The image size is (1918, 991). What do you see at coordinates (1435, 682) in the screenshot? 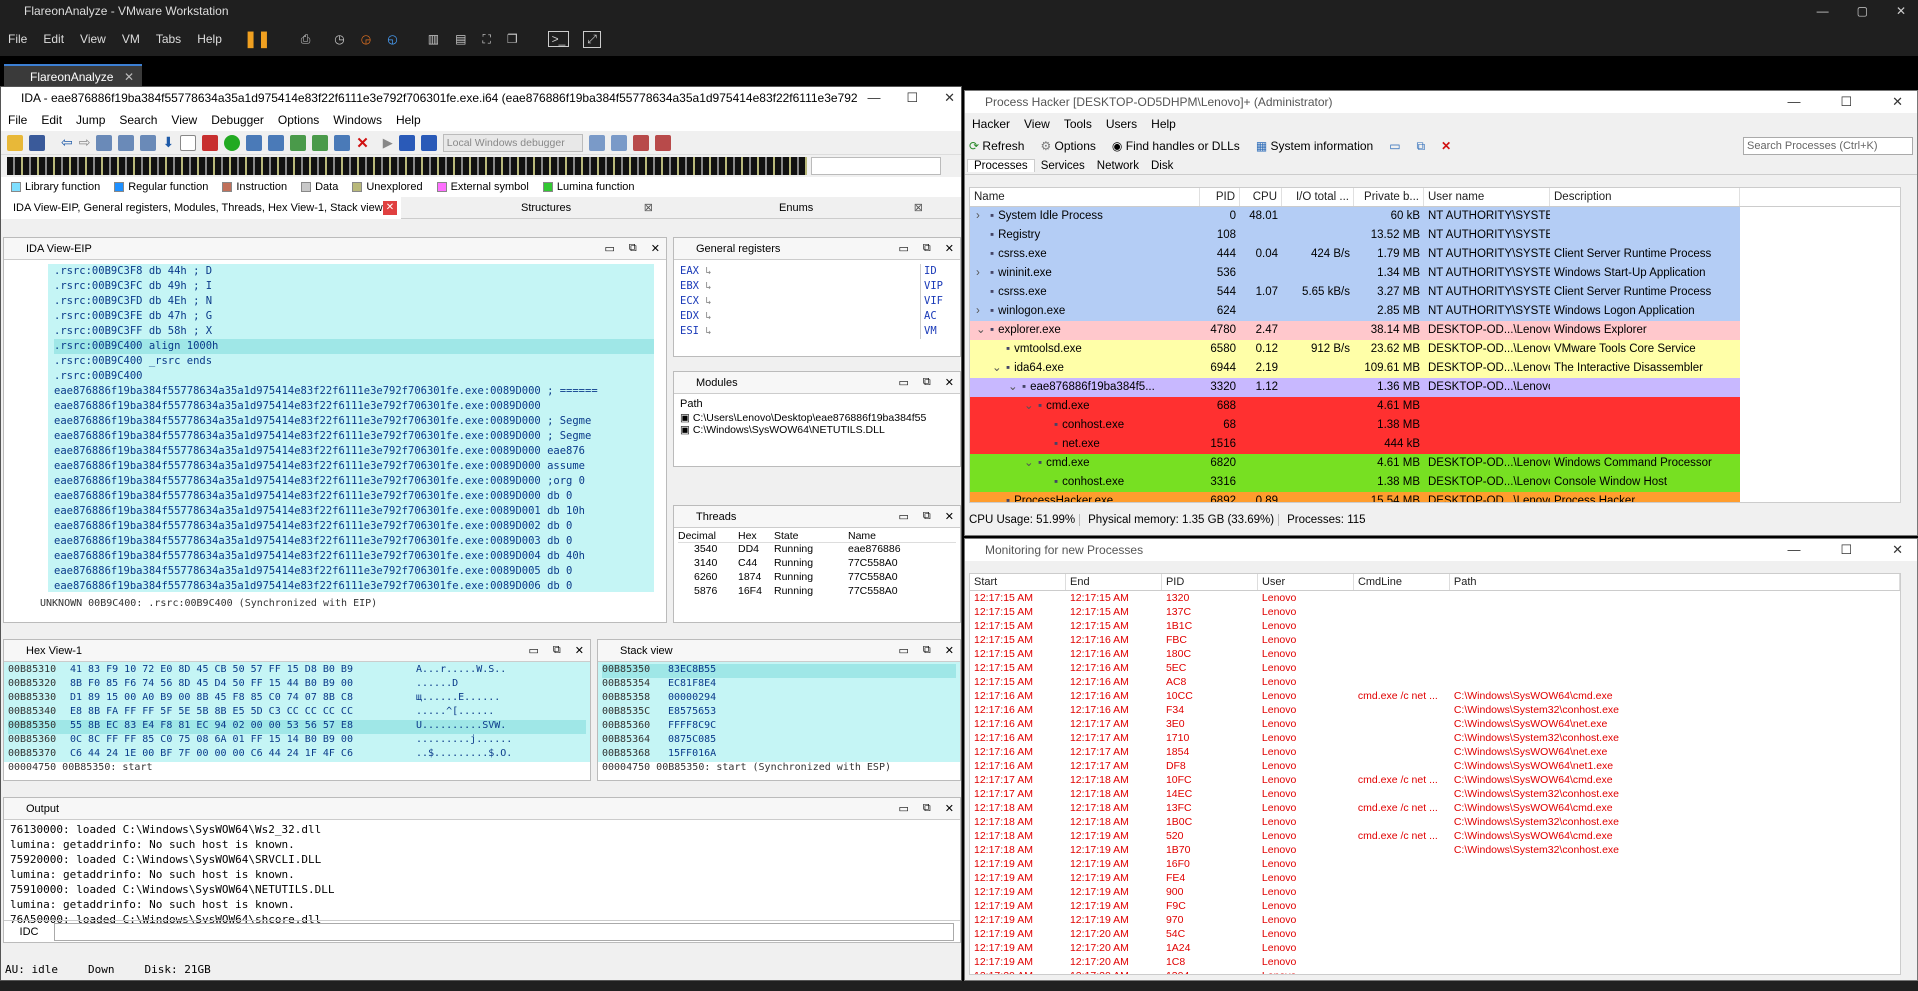
I see `monitor-row: 12:17:15 AM 12:17:16 AM AC8 Lenovo` at bounding box center [1435, 682].